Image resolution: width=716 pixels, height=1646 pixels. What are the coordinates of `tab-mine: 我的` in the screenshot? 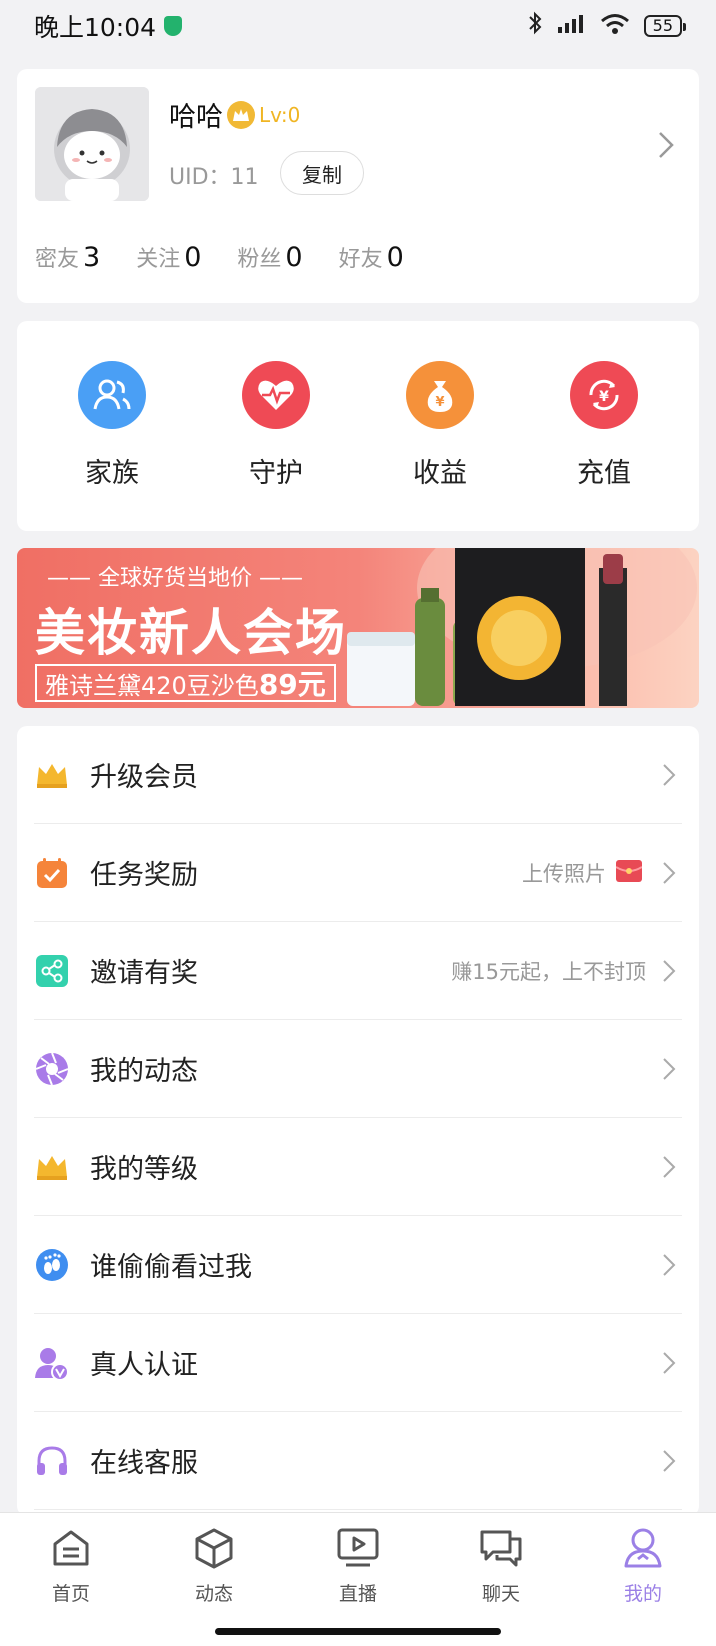 It's located at (643, 1566).